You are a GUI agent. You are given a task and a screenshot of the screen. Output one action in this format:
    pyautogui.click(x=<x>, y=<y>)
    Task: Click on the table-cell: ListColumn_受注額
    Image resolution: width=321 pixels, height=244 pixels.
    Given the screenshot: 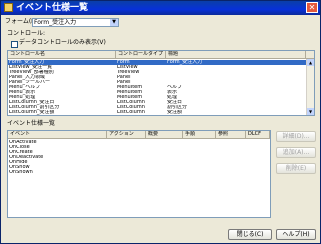 What is the action you would take?
    pyautogui.click(x=32, y=112)
    